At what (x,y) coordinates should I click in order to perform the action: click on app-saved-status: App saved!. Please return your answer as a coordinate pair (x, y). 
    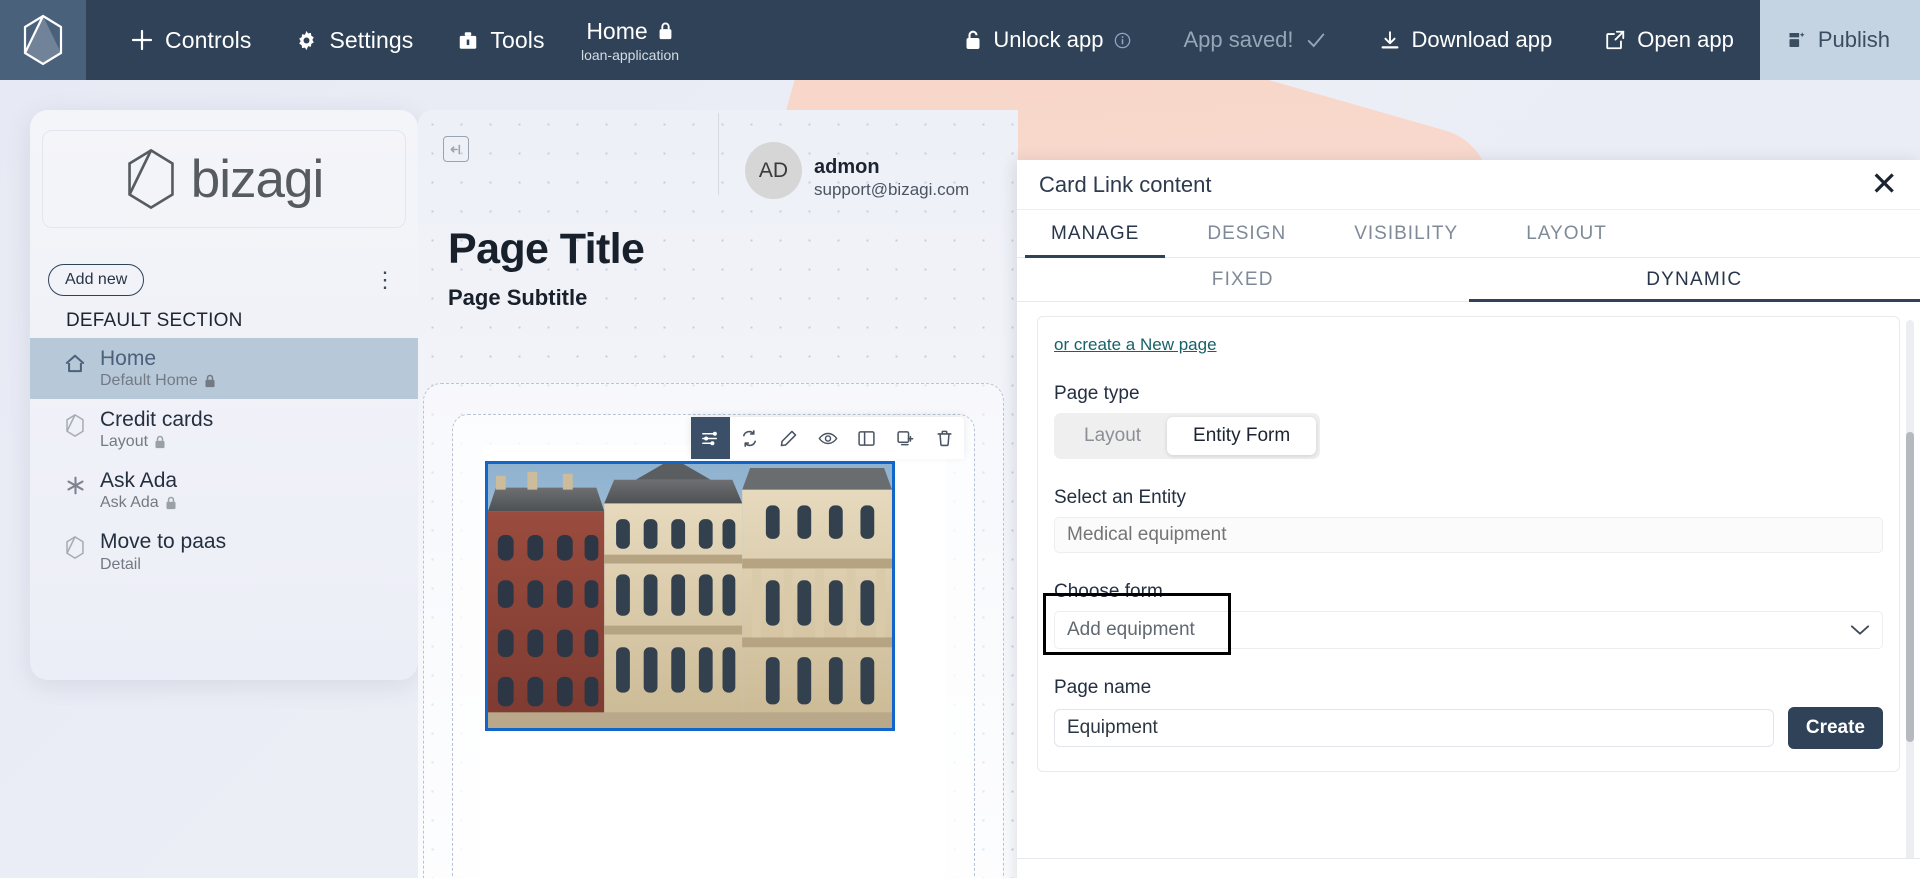
    Looking at the image, I should click on (1254, 40).